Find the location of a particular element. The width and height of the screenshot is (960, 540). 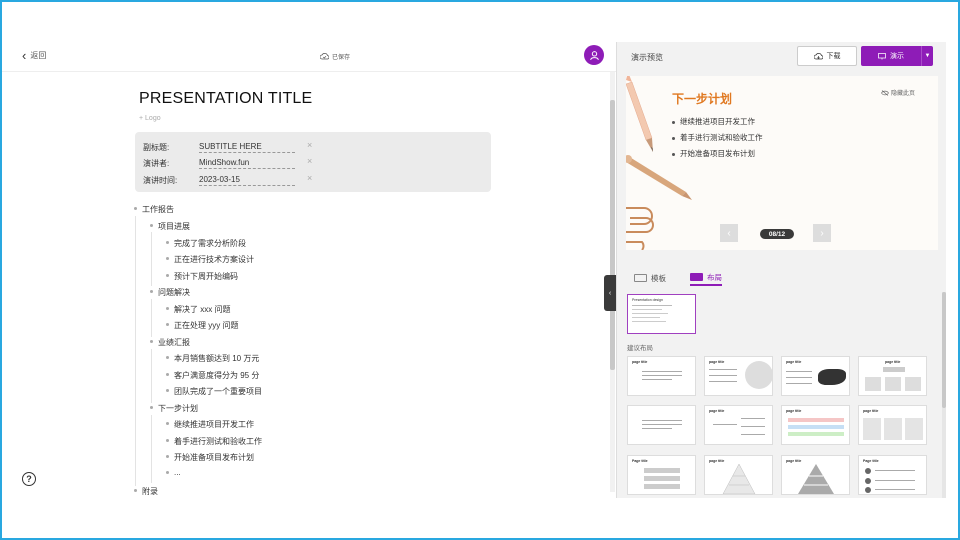

collapse-panel-button: ‹ is located at coordinates (610, 293).